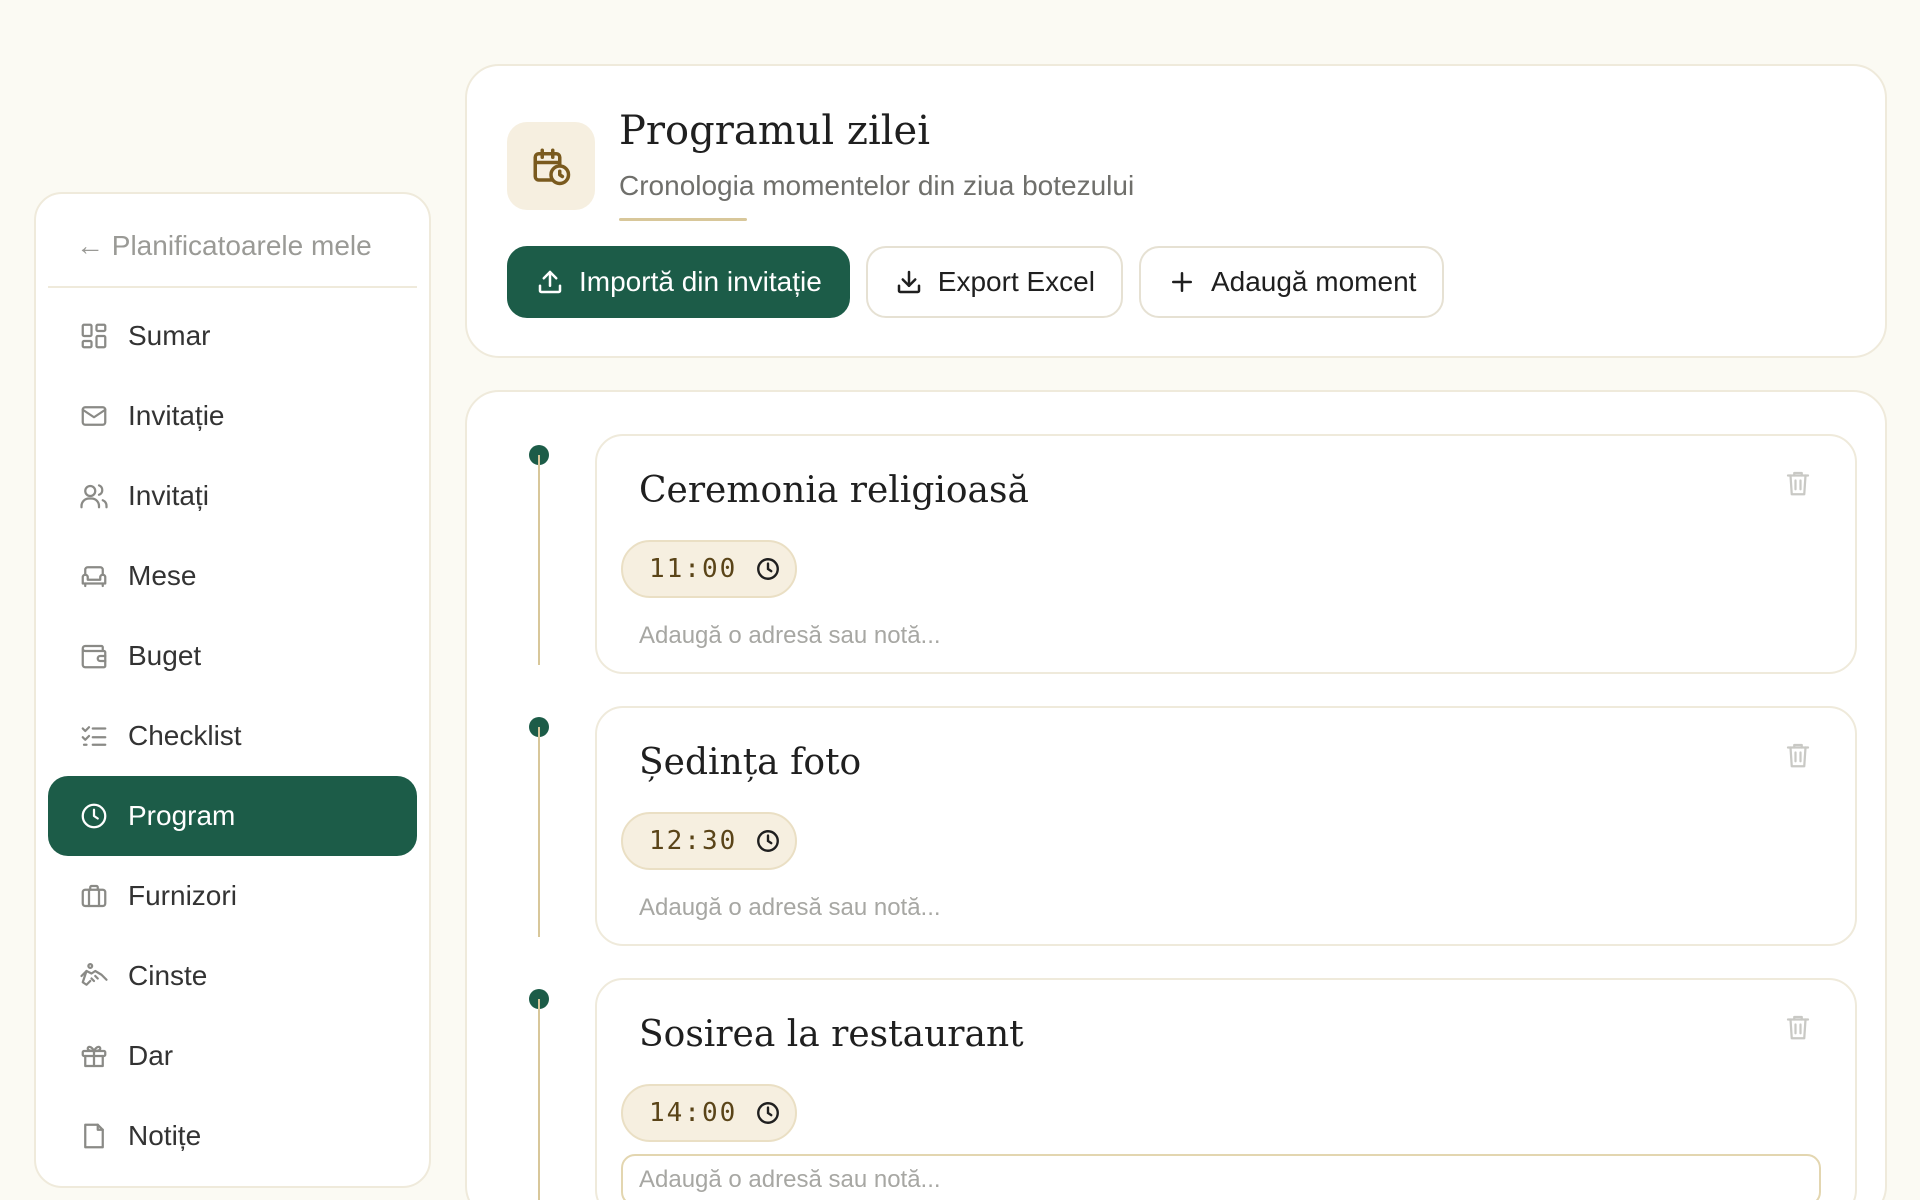  Describe the element at coordinates (94, 736) in the screenshot. I see `checklist-icon` at that location.